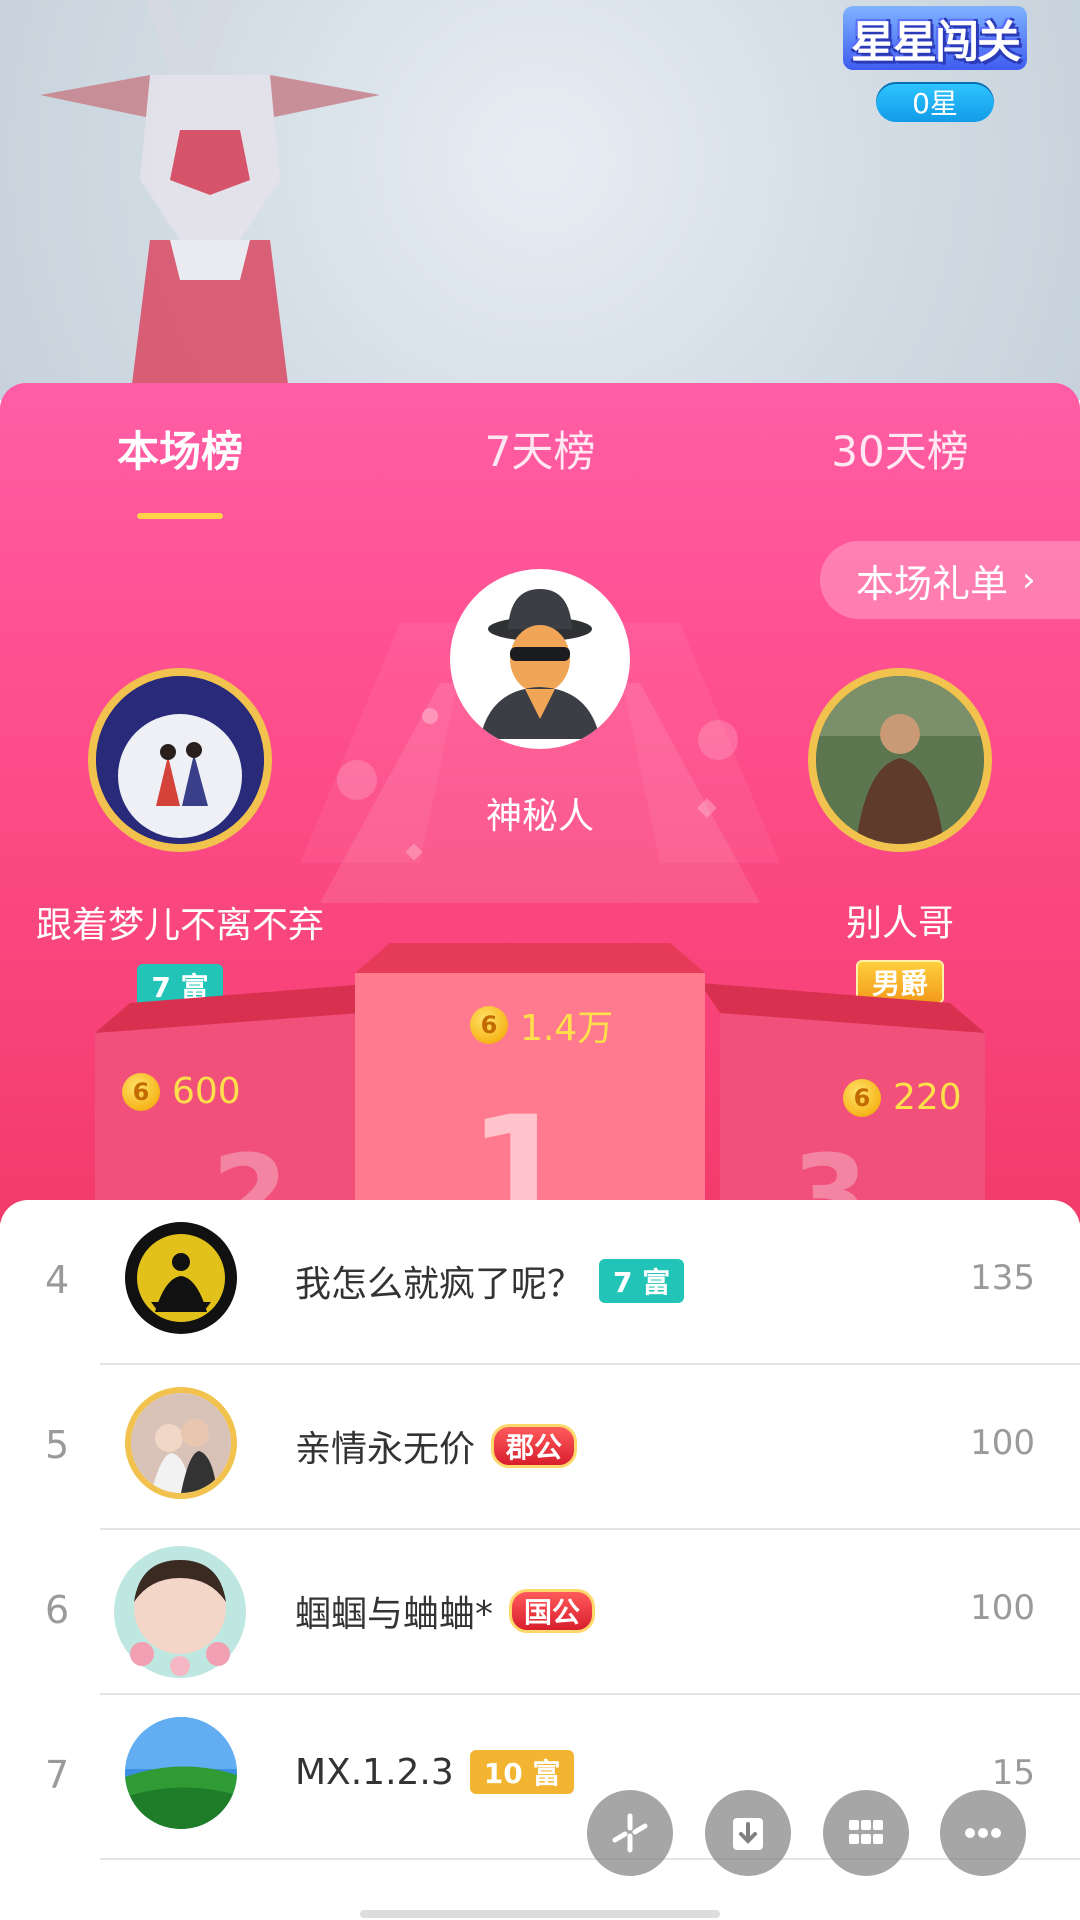 The height and width of the screenshot is (1920, 1080). I want to click on first-score-value: 1.4万, so click(567, 1028).